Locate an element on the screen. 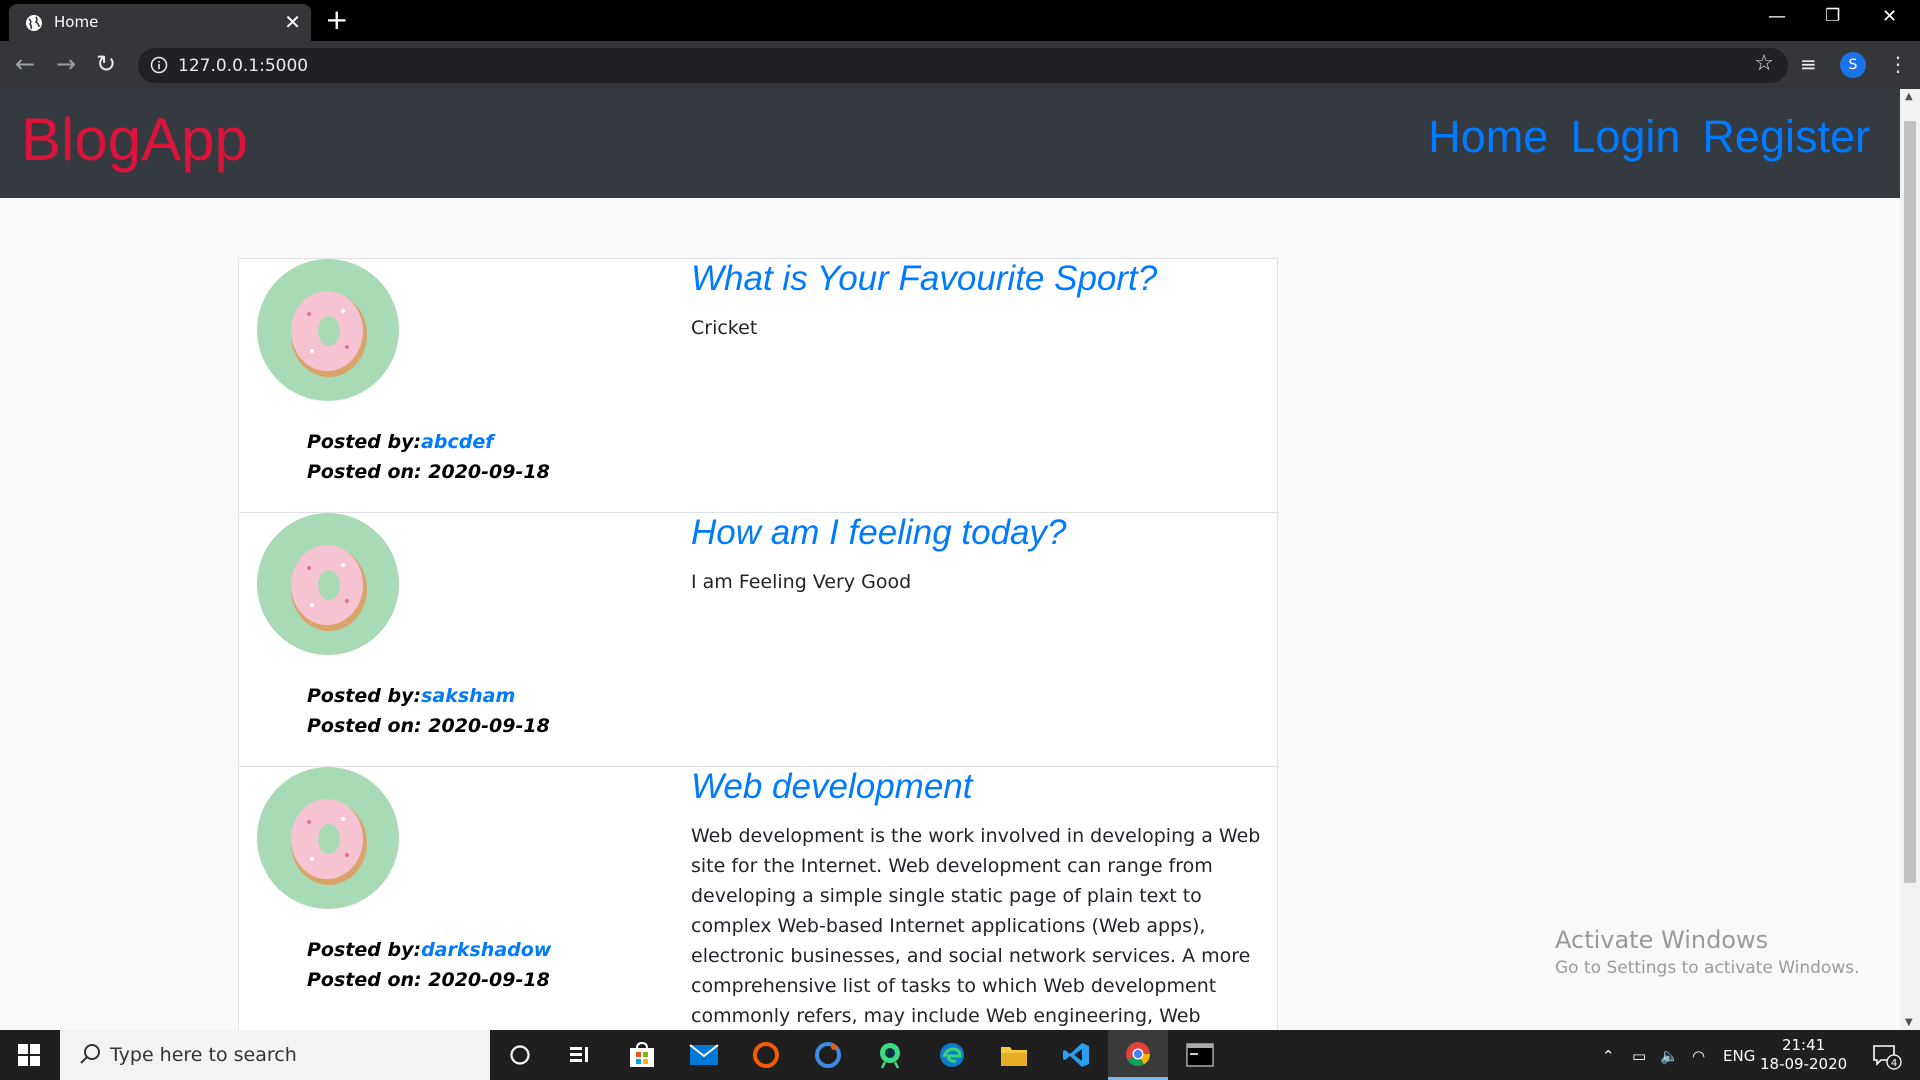 The image size is (1920, 1080). browser-toolbar: ← → ↻ 127.0.0.1:5000 ☆ ≡ S ⋮ is located at coordinates (960, 65).